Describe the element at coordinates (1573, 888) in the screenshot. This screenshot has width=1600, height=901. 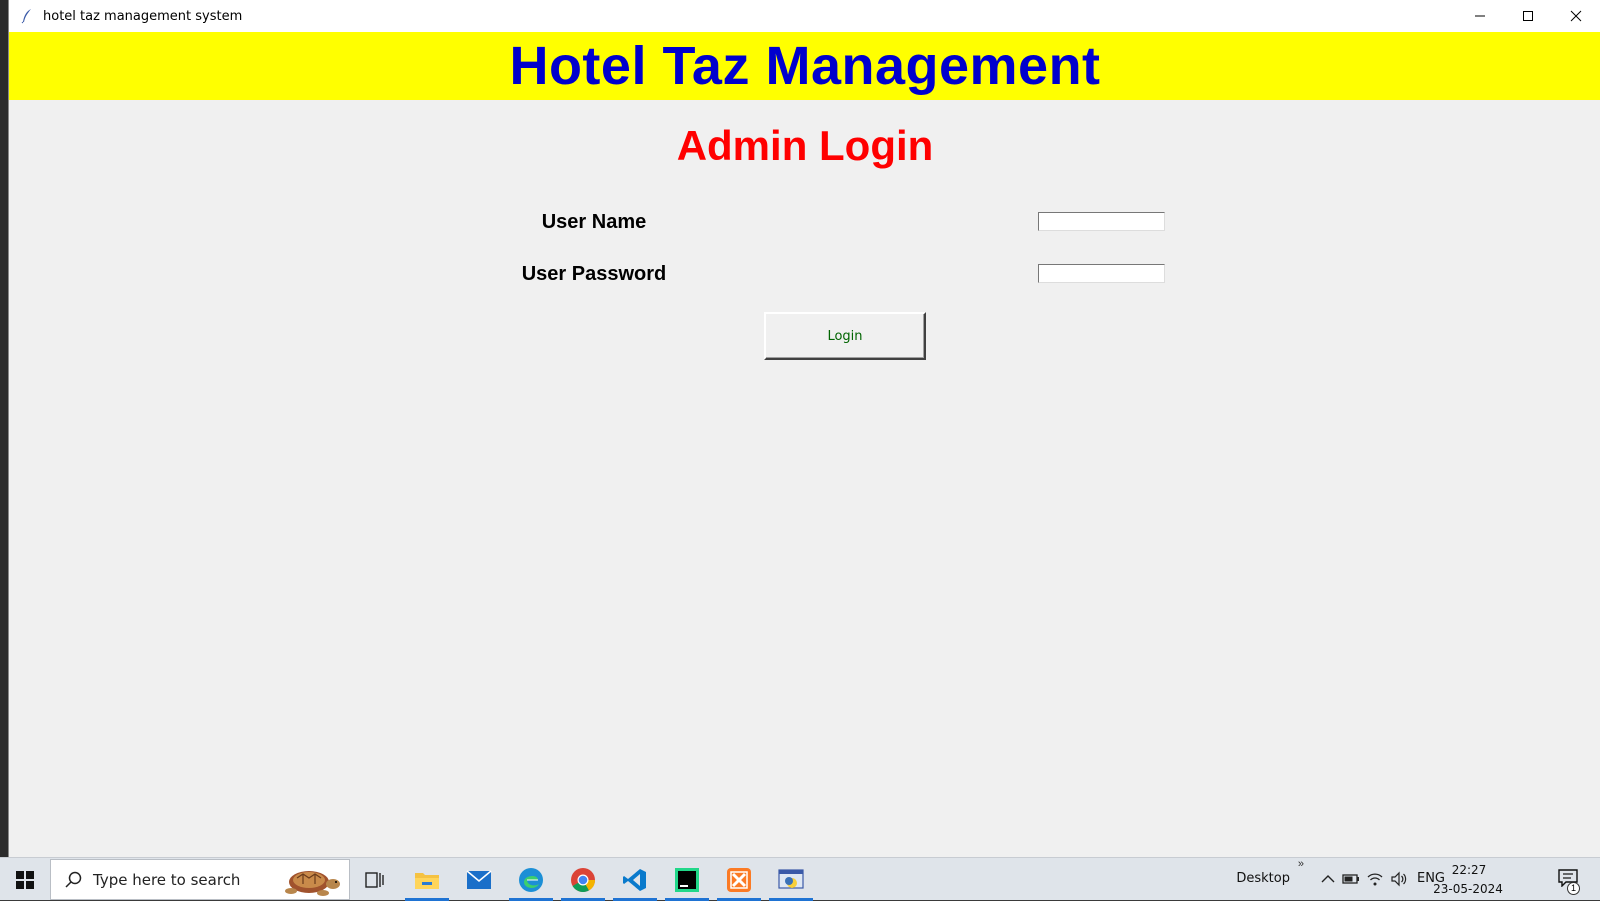
I see `notification-count-badge: 1` at that location.